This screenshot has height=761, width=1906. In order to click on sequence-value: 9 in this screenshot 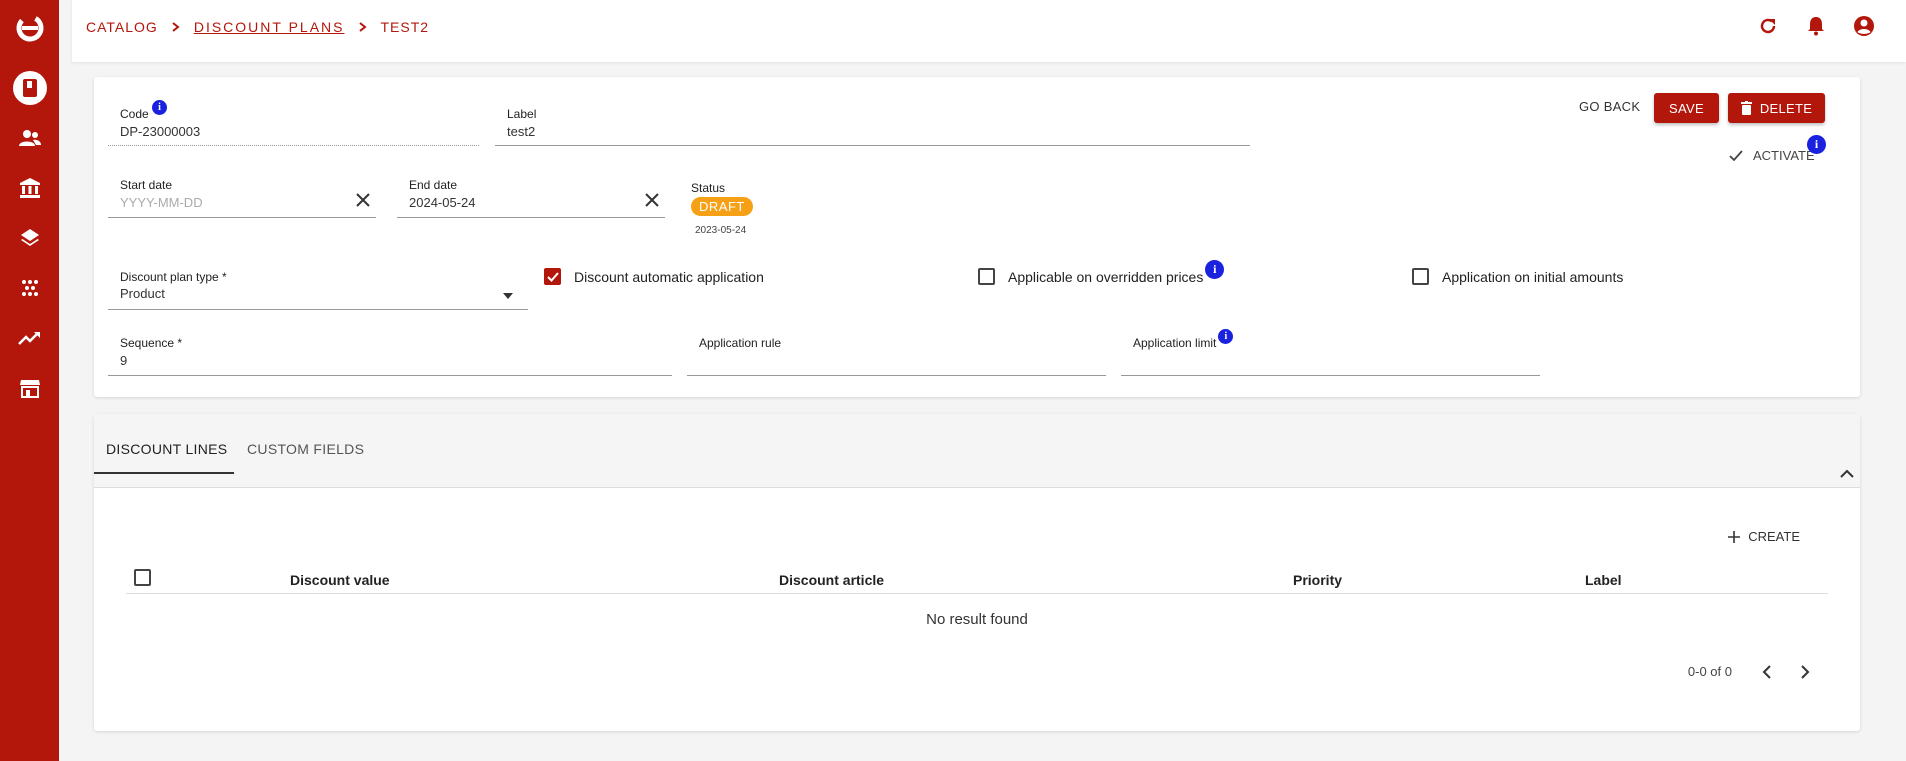, I will do `click(124, 360)`.